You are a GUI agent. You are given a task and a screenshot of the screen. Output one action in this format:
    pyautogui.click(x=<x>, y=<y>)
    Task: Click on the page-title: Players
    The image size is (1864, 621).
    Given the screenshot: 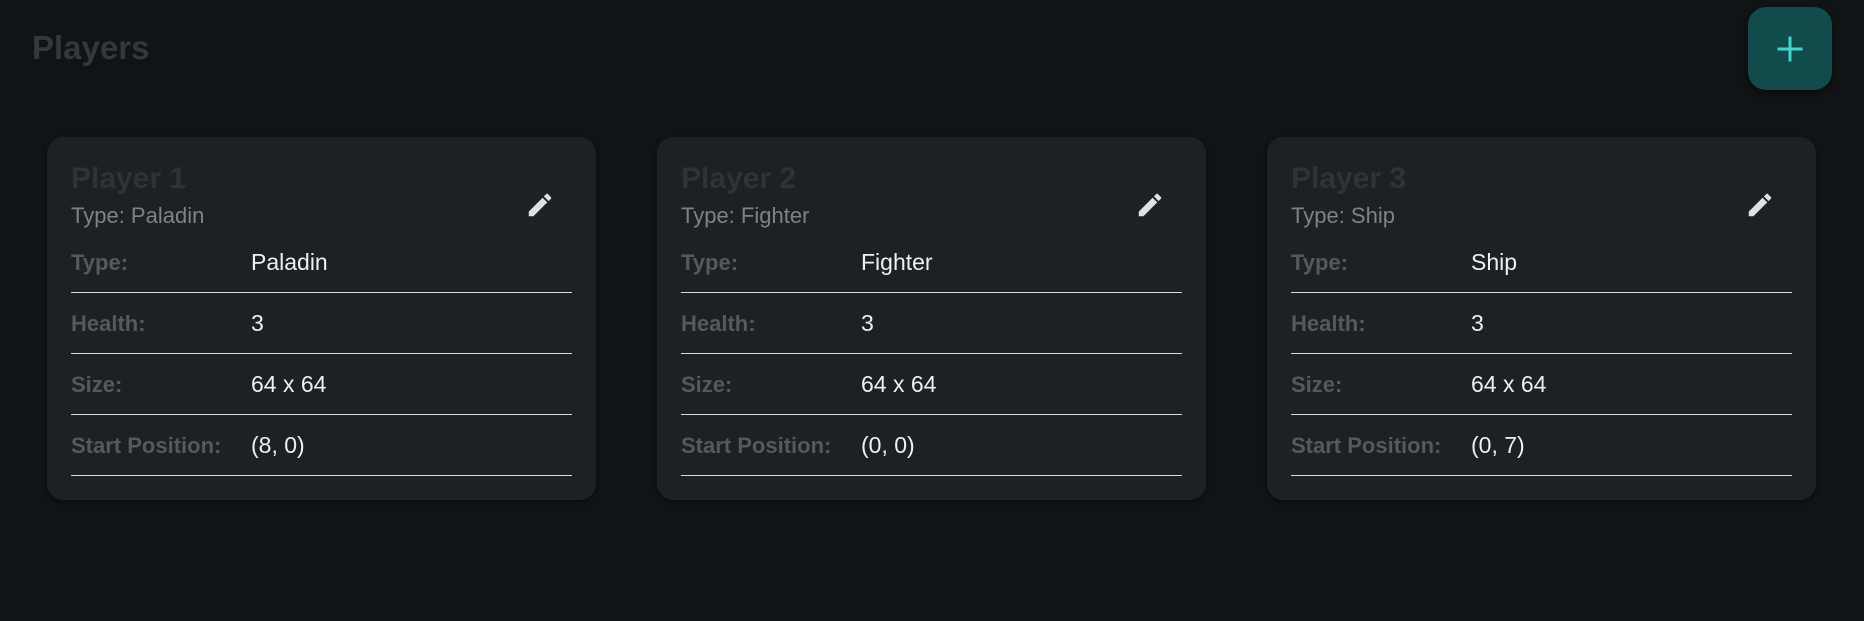 What is the action you would take?
    pyautogui.click(x=91, y=47)
    